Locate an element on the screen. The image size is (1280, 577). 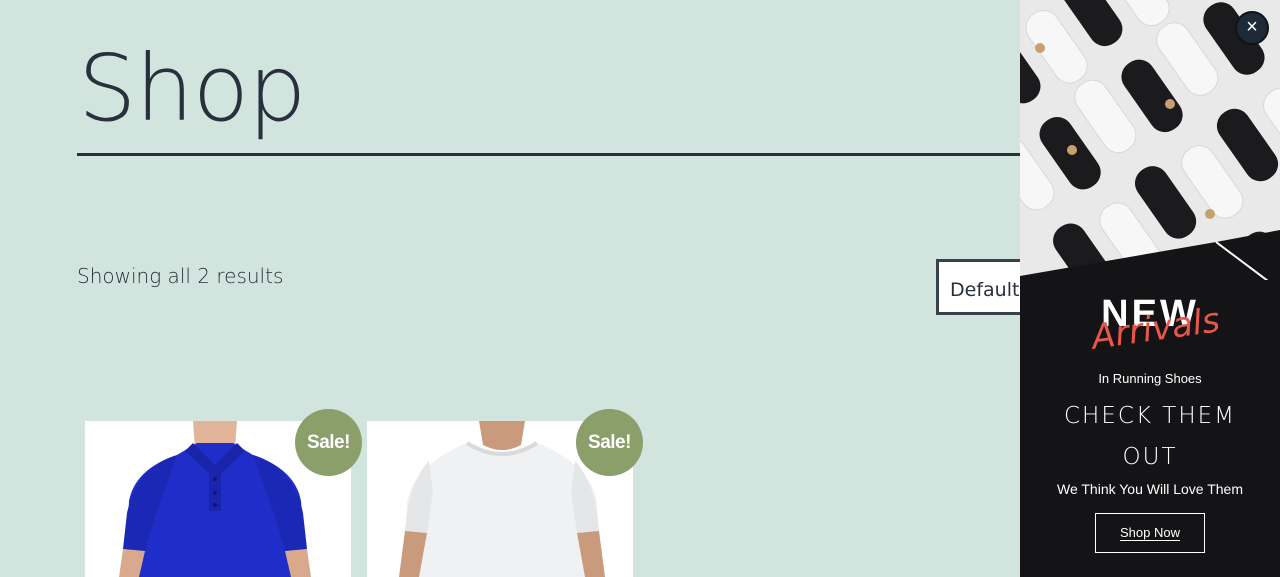
shop-now-button: Shop Now is located at coordinates (1150, 533).